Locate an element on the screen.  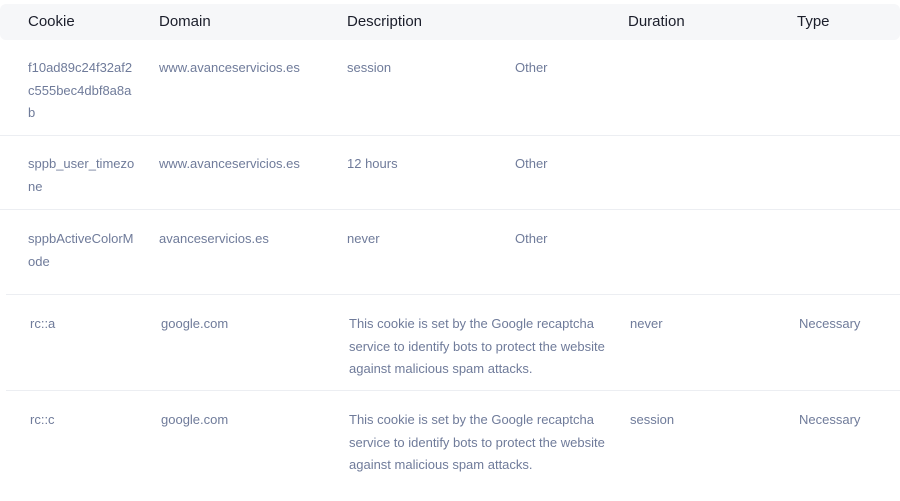
cookie-name-cell: rc::c is located at coordinates (42, 419).